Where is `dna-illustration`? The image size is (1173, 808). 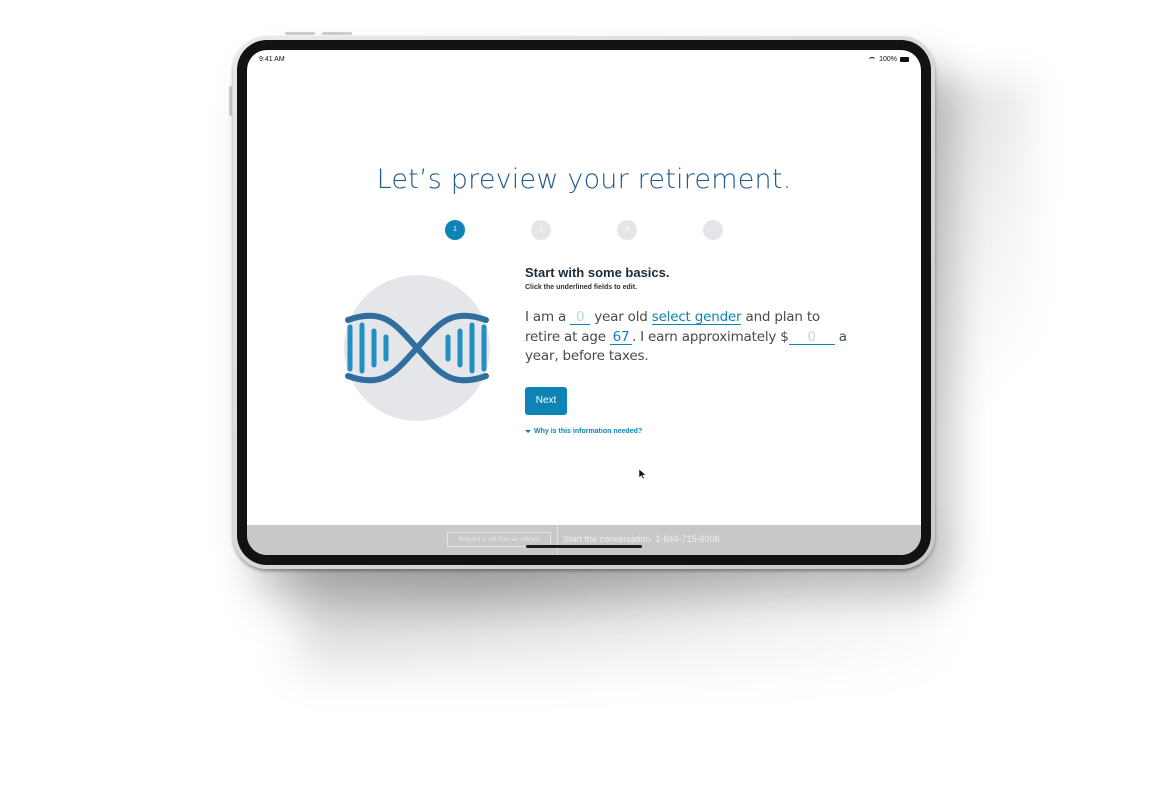
dna-illustration is located at coordinates (417, 348).